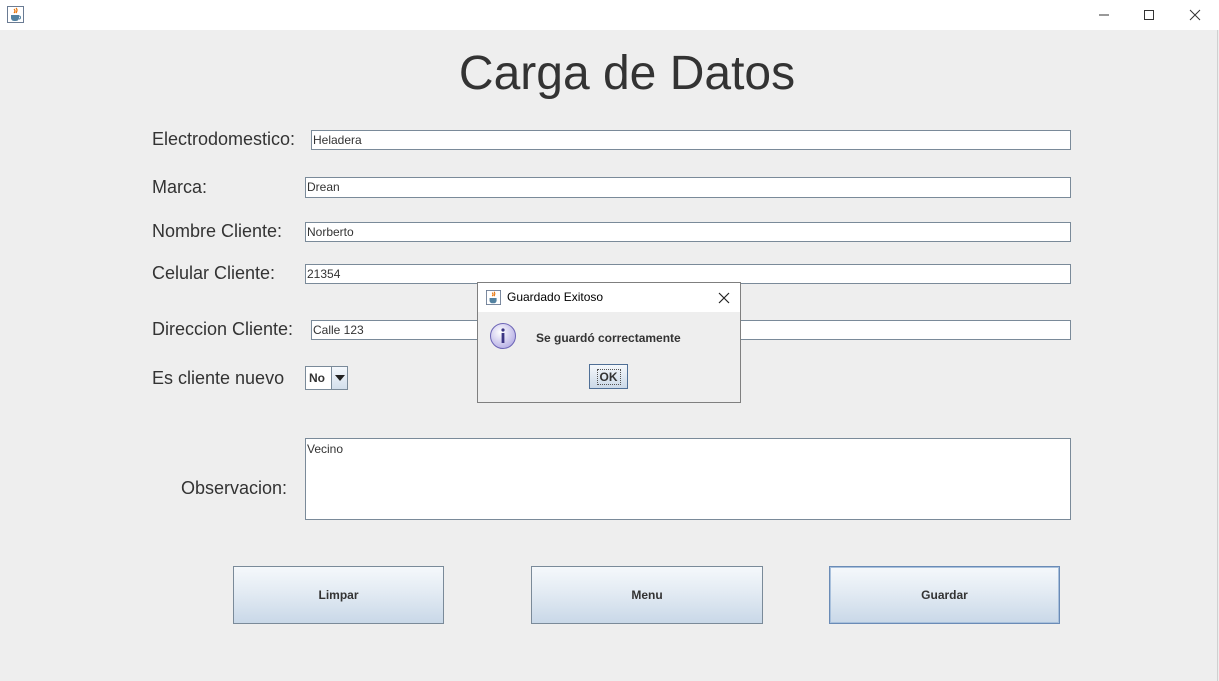 This screenshot has height=681, width=1219. I want to click on info-icon, so click(503, 336).